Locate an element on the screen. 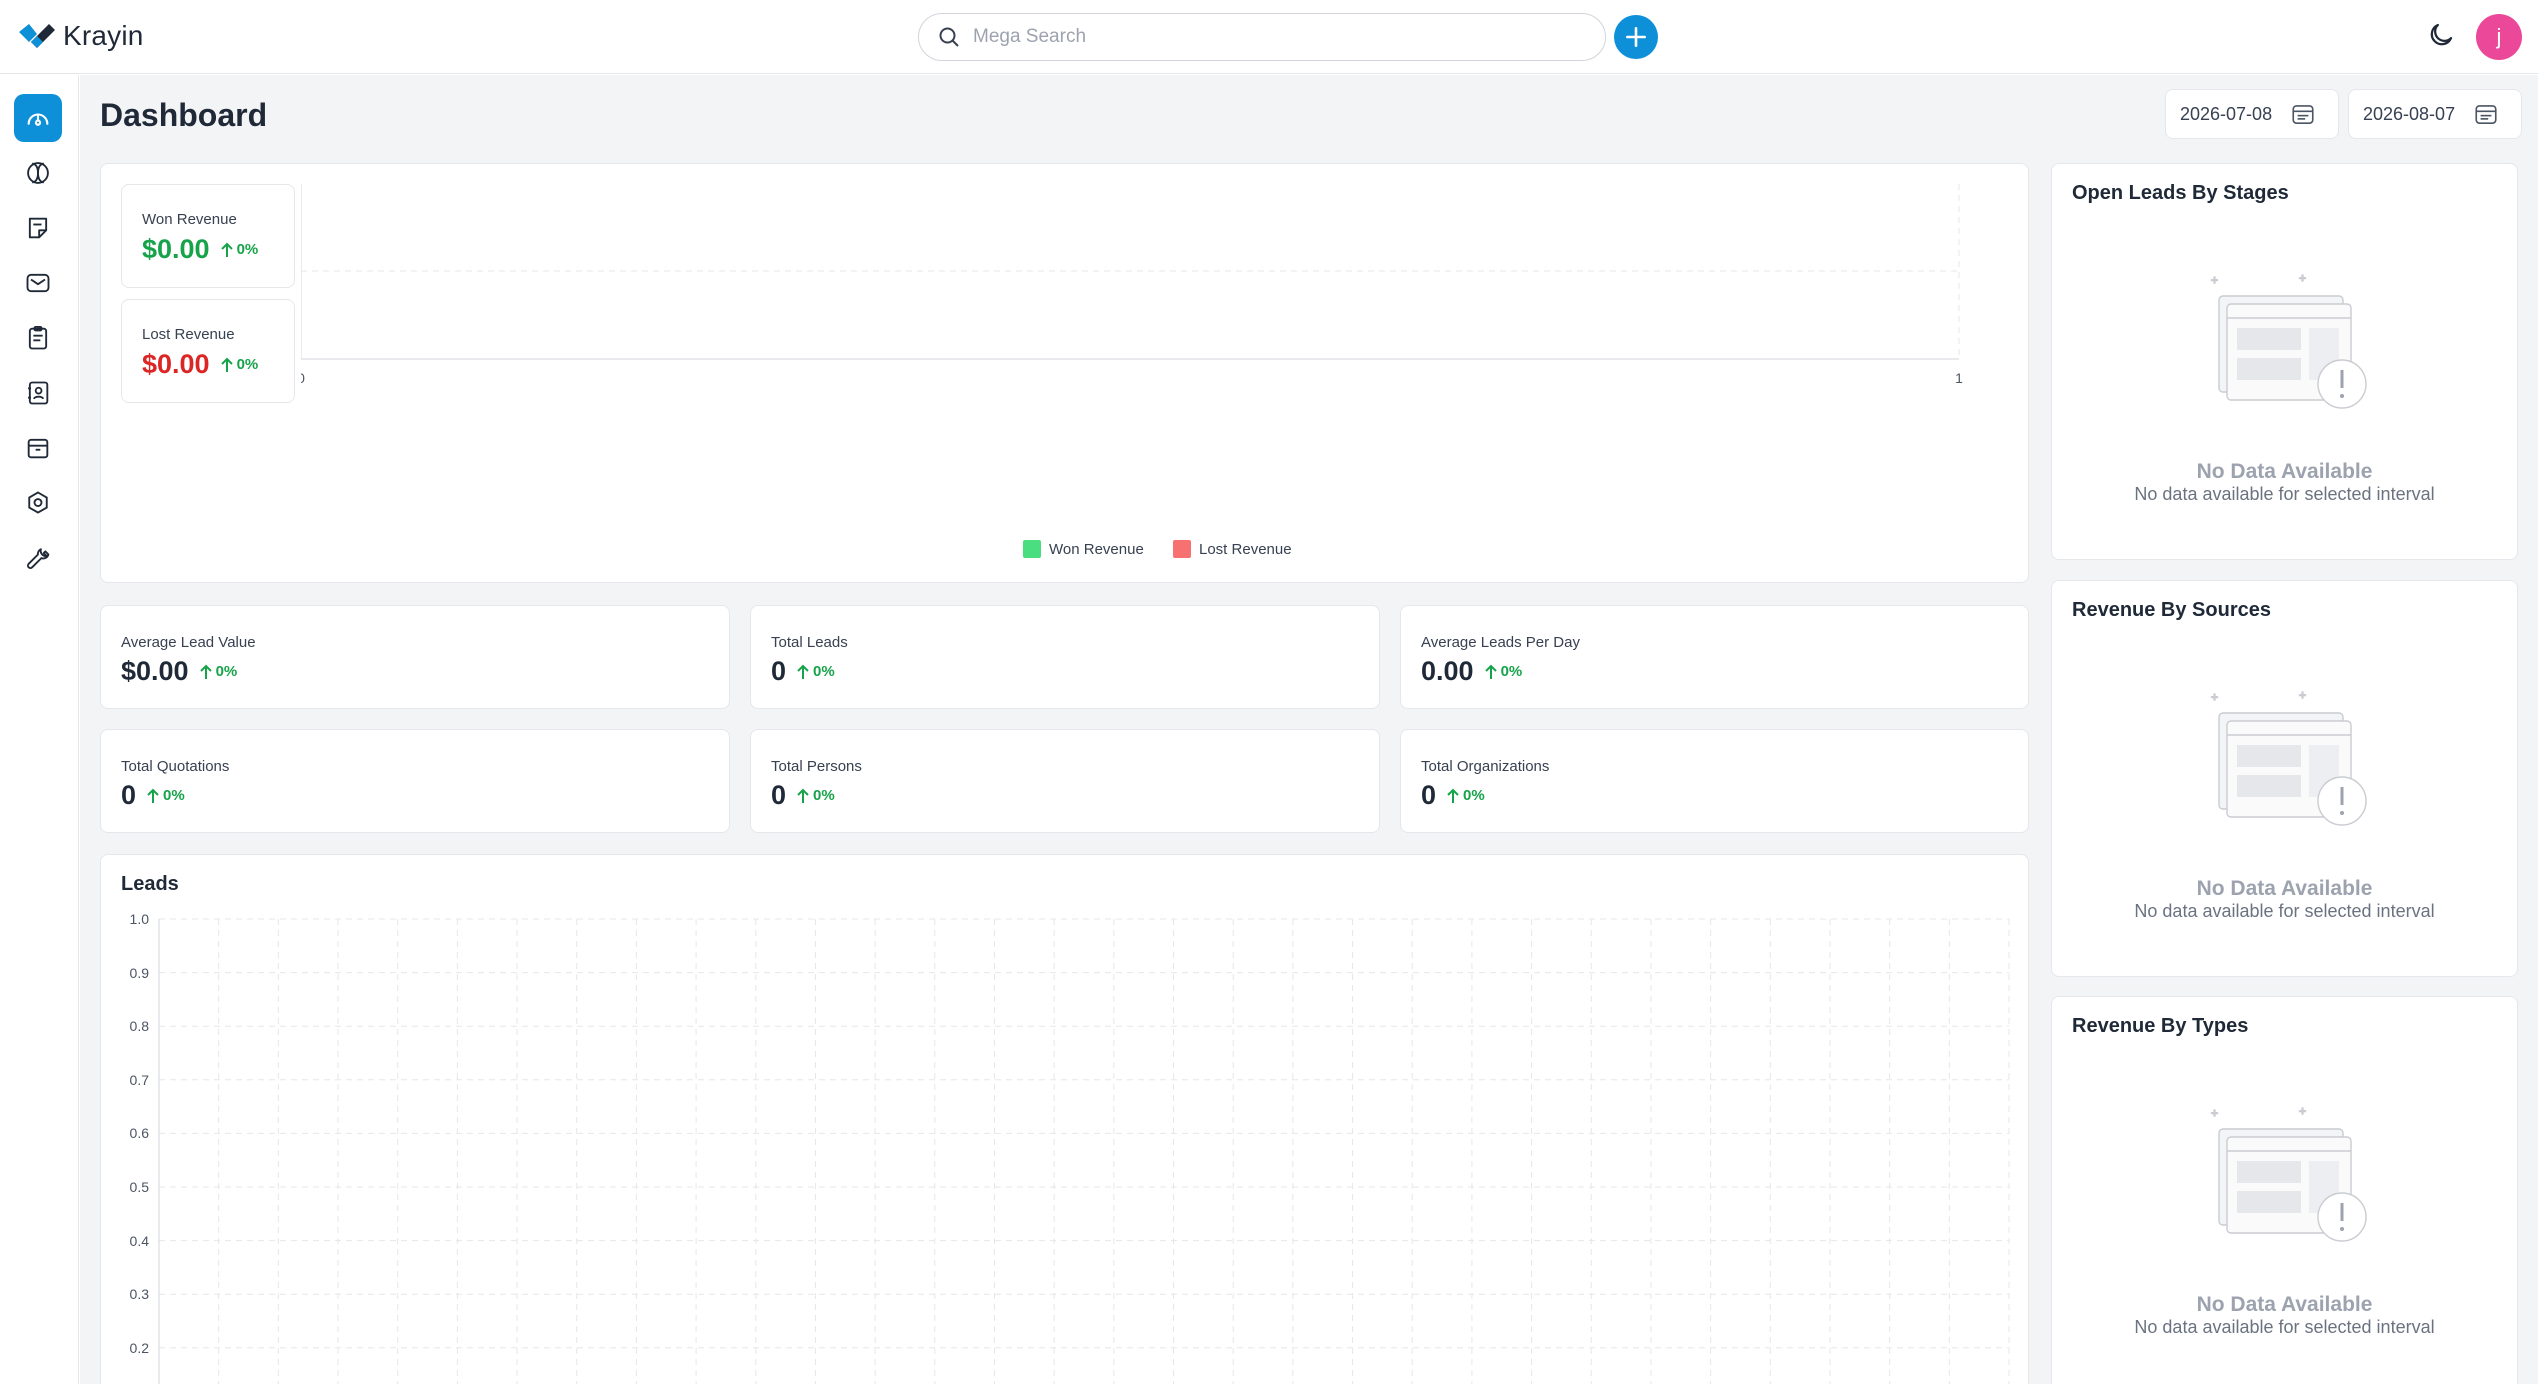 The height and width of the screenshot is (1384, 2538). legend-label-won: Won Revenue is located at coordinates (1096, 549).